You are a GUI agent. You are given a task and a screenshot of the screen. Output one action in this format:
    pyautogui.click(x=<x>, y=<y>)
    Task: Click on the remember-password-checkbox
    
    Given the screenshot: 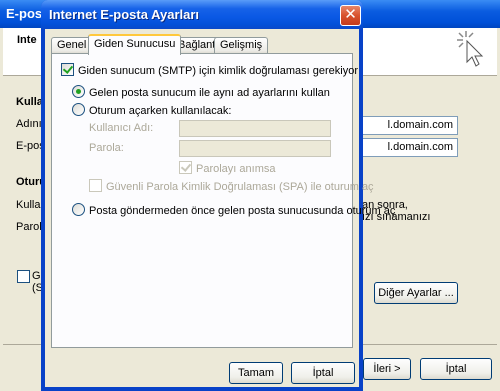 What is the action you would take?
    pyautogui.click(x=185, y=167)
    